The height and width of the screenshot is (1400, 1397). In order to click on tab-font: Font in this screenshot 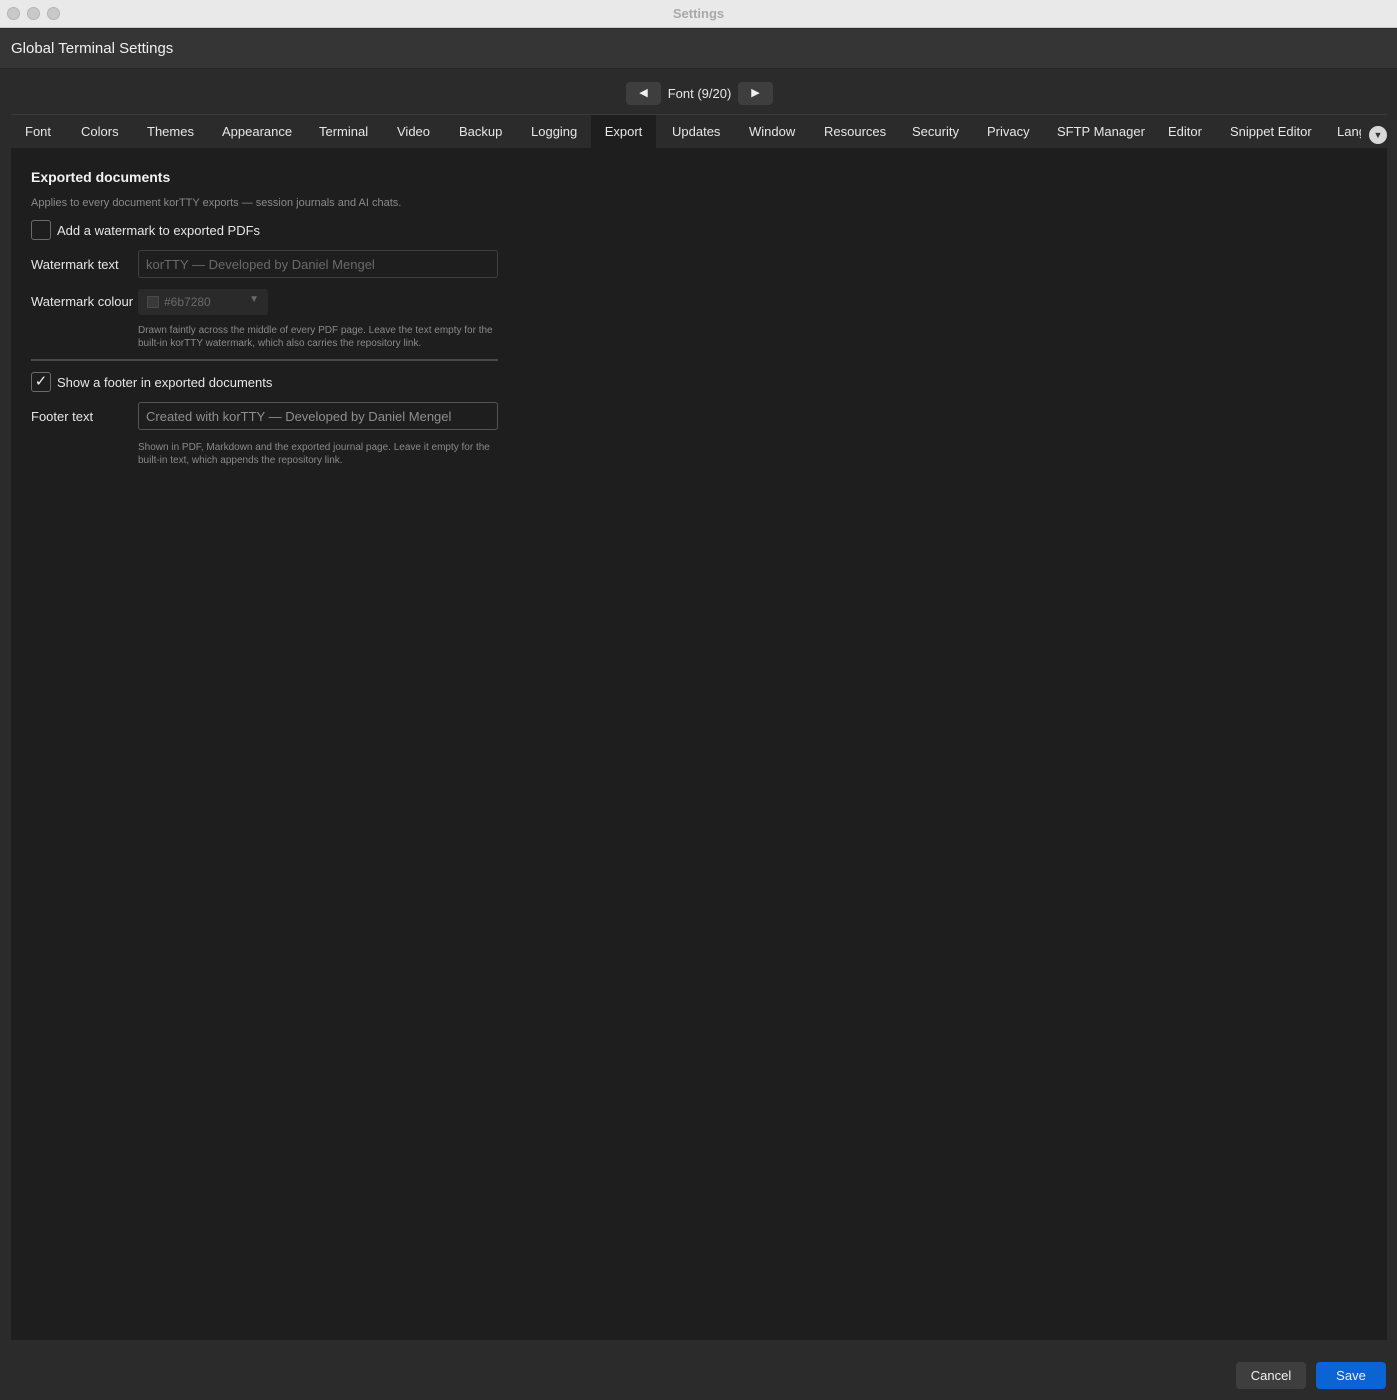, I will do `click(38, 131)`.